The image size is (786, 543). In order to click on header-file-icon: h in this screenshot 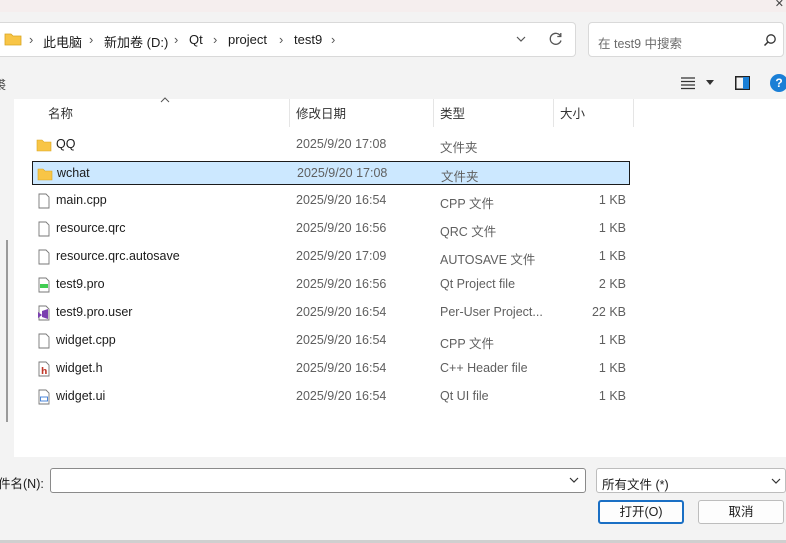, I will do `click(44, 369)`.